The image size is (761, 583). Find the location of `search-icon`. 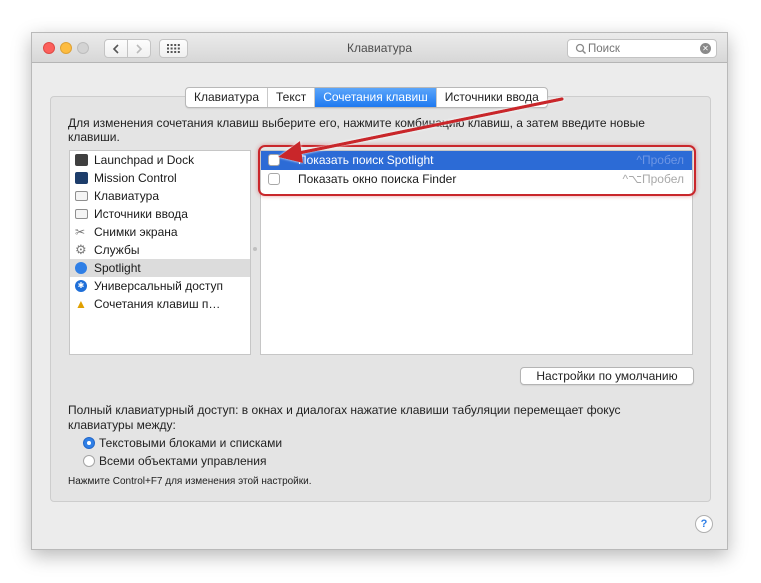

search-icon is located at coordinates (581, 49).